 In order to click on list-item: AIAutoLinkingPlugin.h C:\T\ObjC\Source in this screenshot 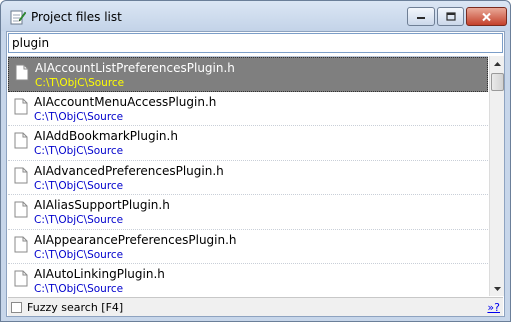, I will do `click(248, 280)`.